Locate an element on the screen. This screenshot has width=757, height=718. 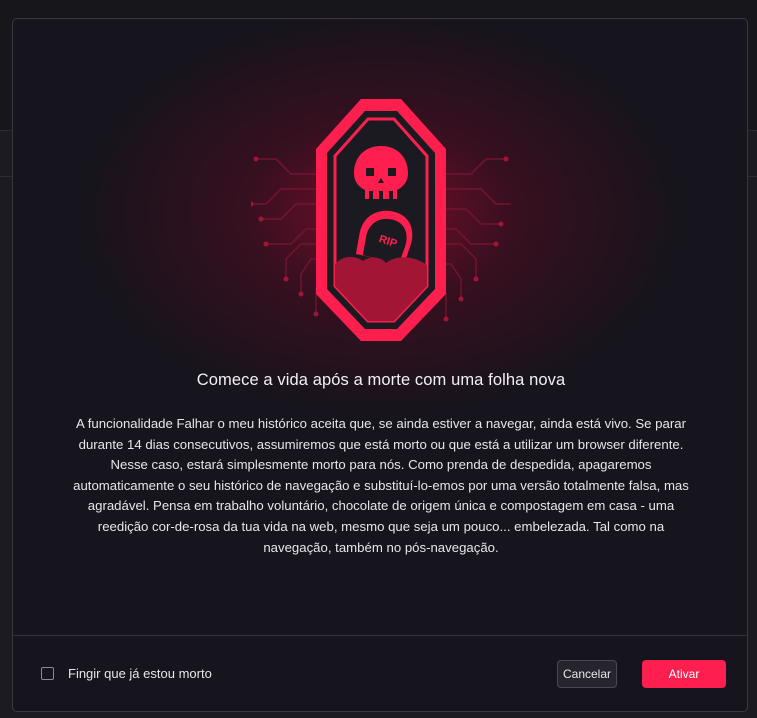
pretend-dead-label: Fingir que já estou morto is located at coordinates (140, 673).